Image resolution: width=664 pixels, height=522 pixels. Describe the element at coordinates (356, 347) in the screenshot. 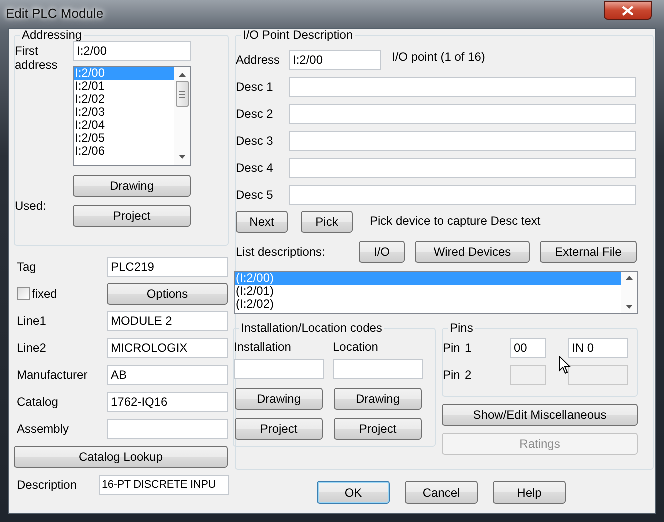

I see `field-label: Location` at that location.